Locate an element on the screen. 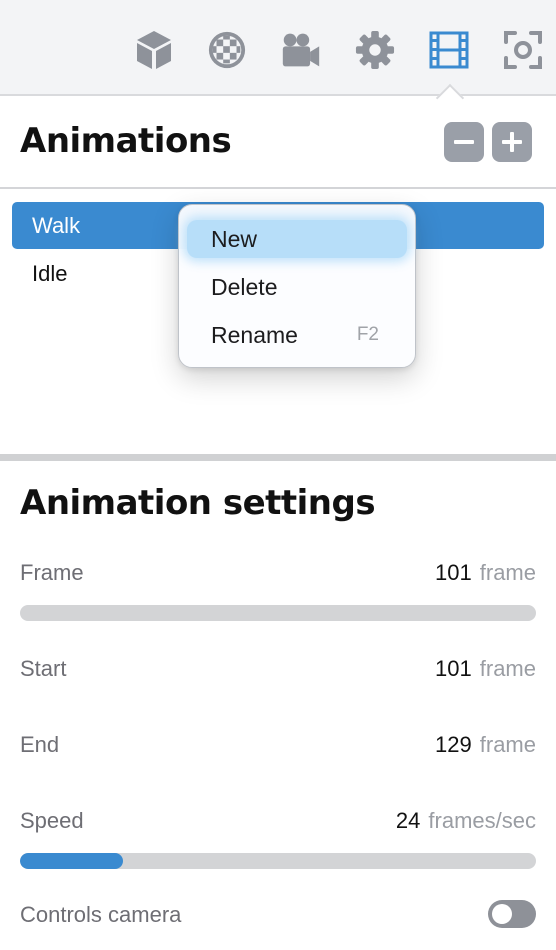 Image resolution: width=556 pixels, height=950 pixels. toolbar is located at coordinates (278, 48).